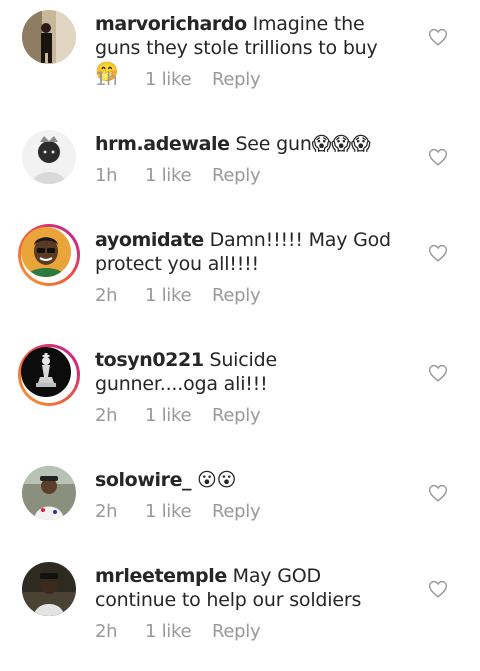 This screenshot has width=480, height=671. I want to click on comment-username: mrleetemple, so click(161, 576).